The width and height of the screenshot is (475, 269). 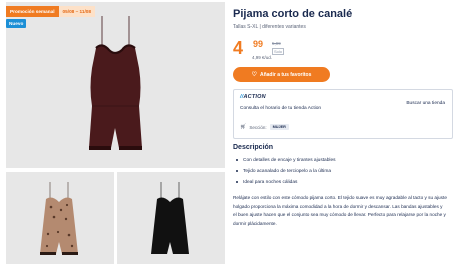 I want to click on new-badge: Nuevo, so click(x=16, y=23).